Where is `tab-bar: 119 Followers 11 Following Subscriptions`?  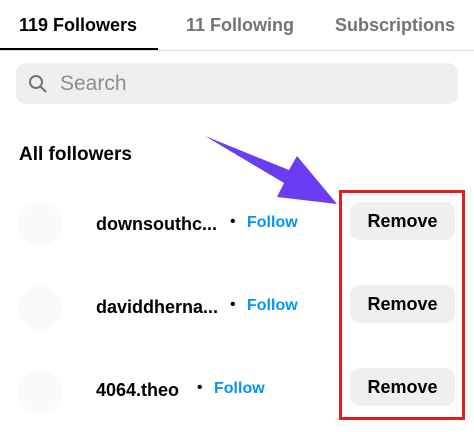
tab-bar: 119 Followers 11 Following Subscriptions is located at coordinates (237, 25).